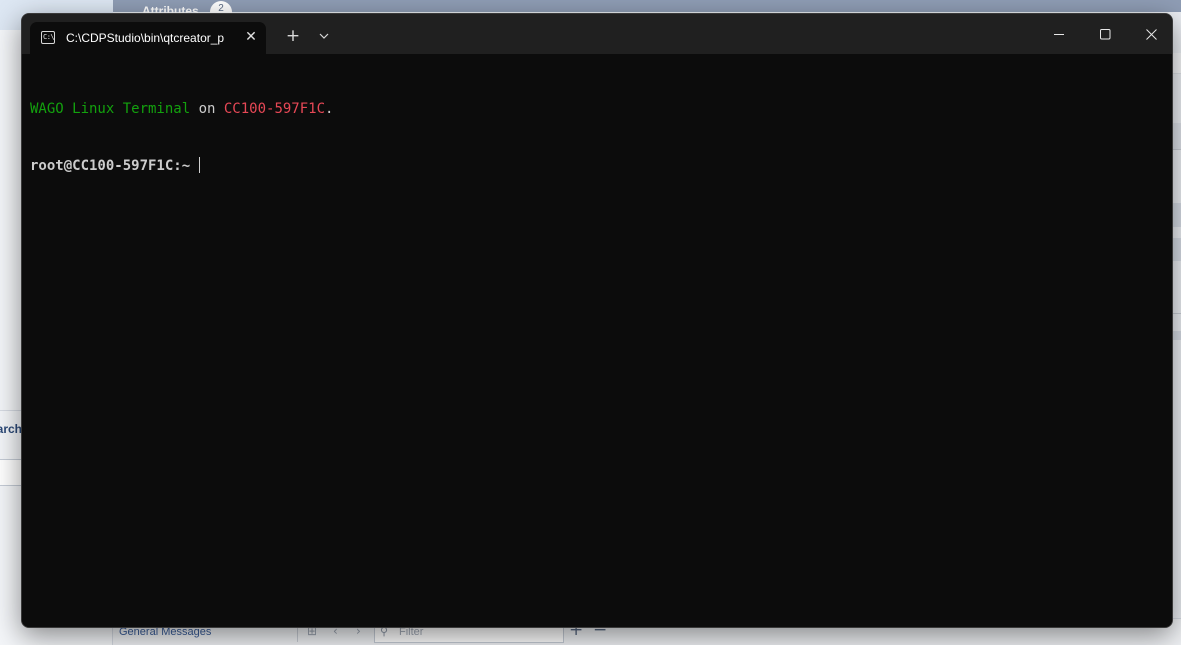  I want to click on chevron-down-icon, so click(324, 36).